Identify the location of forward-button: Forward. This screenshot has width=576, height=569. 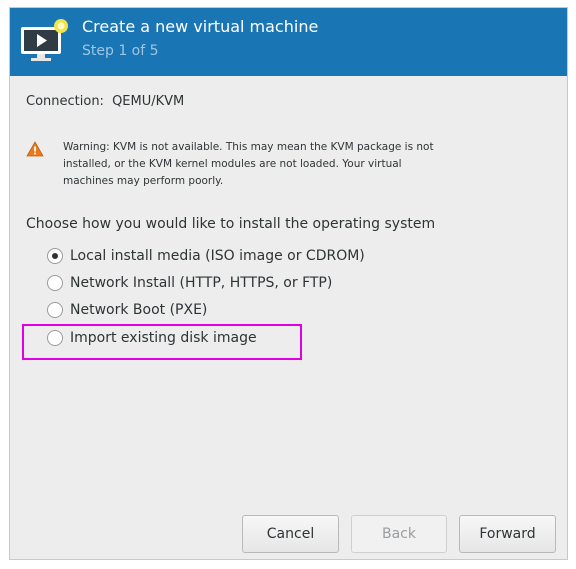
(507, 534).